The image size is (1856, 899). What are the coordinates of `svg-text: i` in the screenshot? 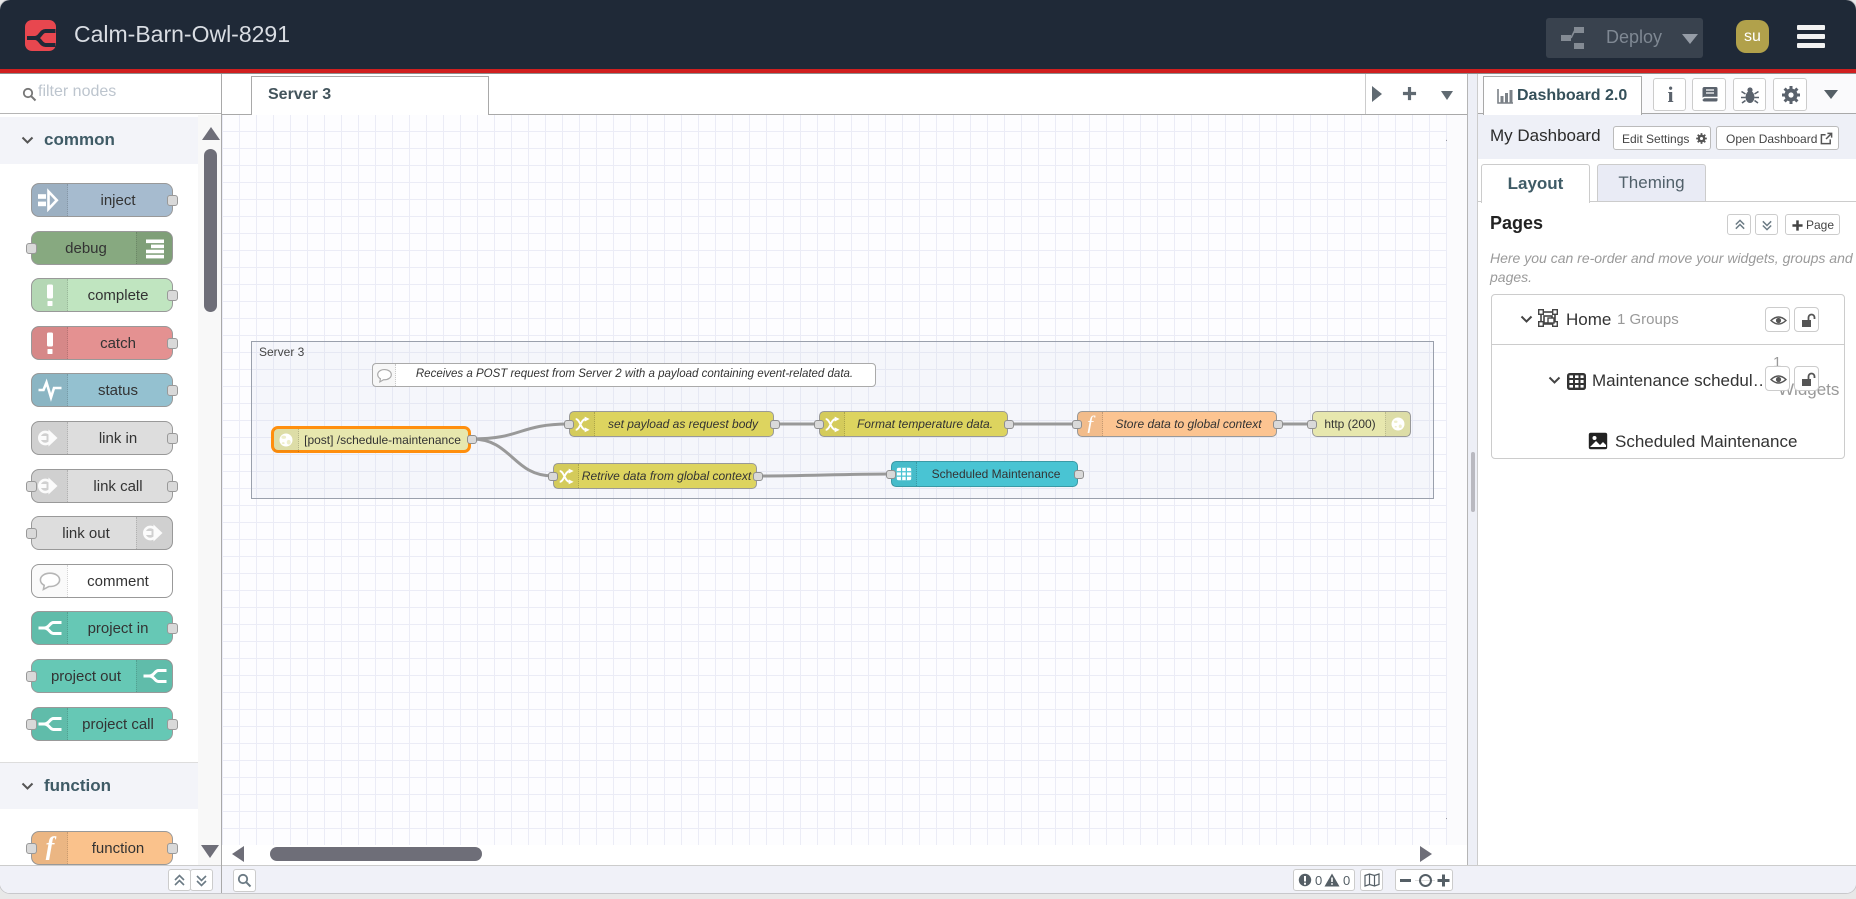 It's located at (1670, 95).